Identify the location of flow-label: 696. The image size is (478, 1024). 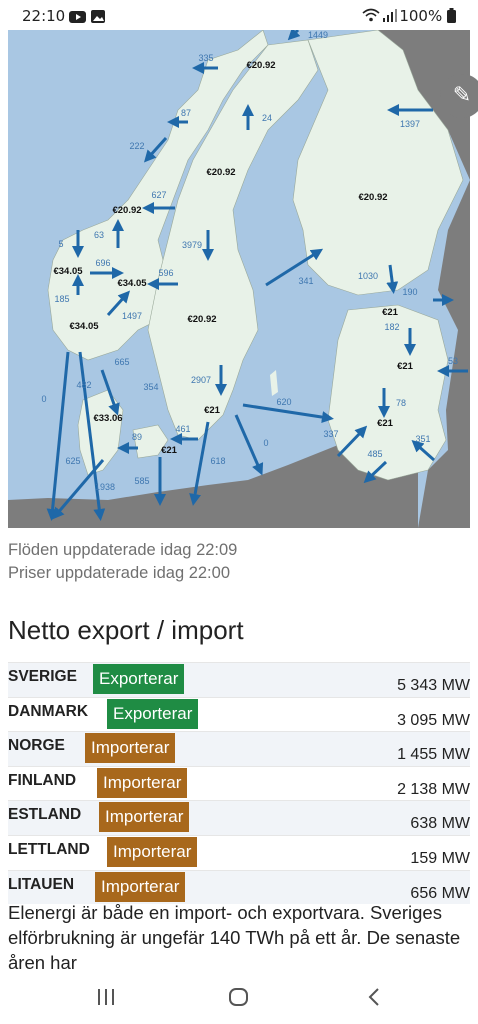
(102, 263).